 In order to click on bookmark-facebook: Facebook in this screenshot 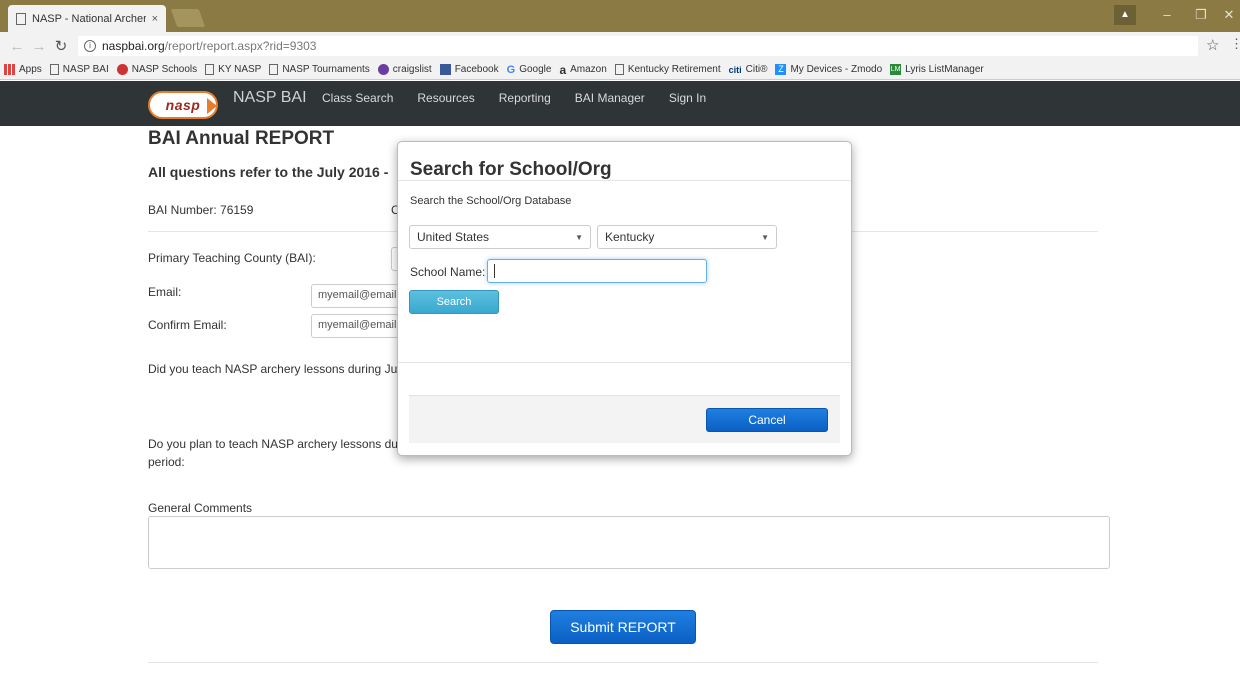, I will do `click(469, 69)`.